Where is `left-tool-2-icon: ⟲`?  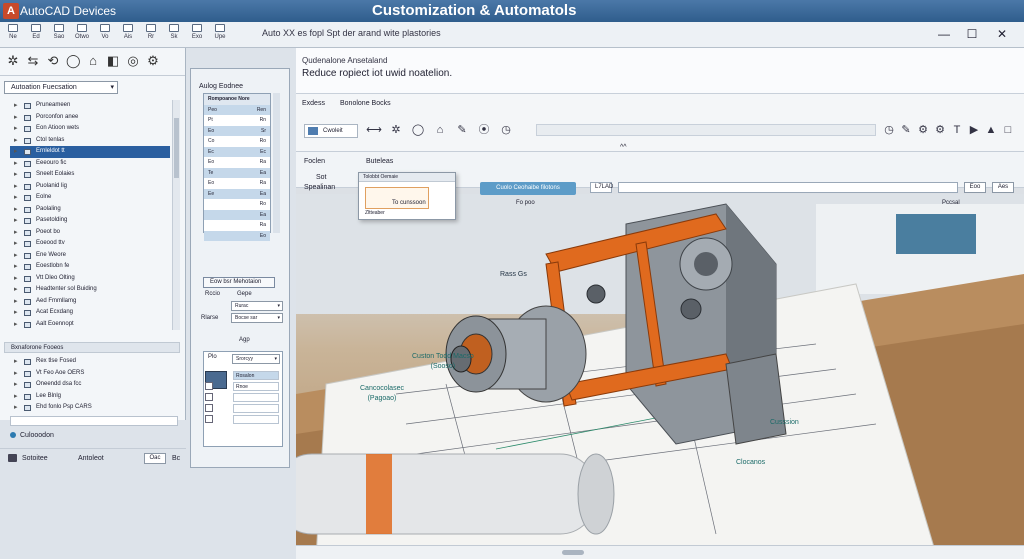
left-tool-2-icon: ⟲ is located at coordinates (53, 61).